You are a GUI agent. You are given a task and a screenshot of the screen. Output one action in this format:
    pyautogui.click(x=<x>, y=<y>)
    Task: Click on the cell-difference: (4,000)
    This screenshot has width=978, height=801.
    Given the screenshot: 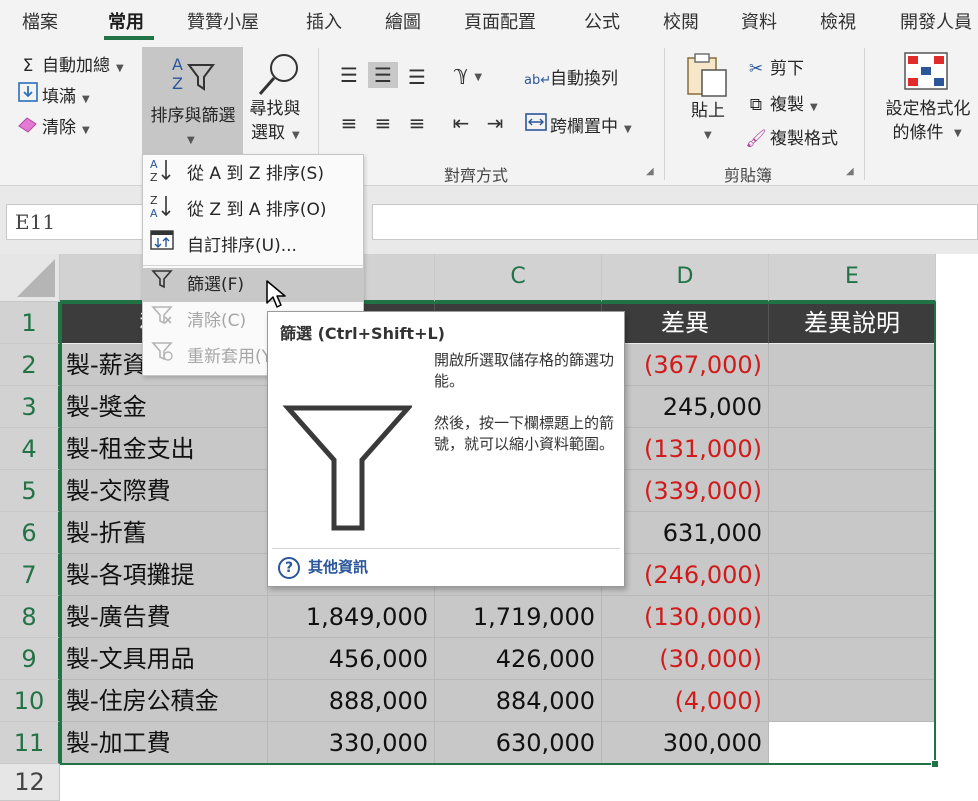 What is the action you would take?
    pyautogui.click(x=685, y=701)
    